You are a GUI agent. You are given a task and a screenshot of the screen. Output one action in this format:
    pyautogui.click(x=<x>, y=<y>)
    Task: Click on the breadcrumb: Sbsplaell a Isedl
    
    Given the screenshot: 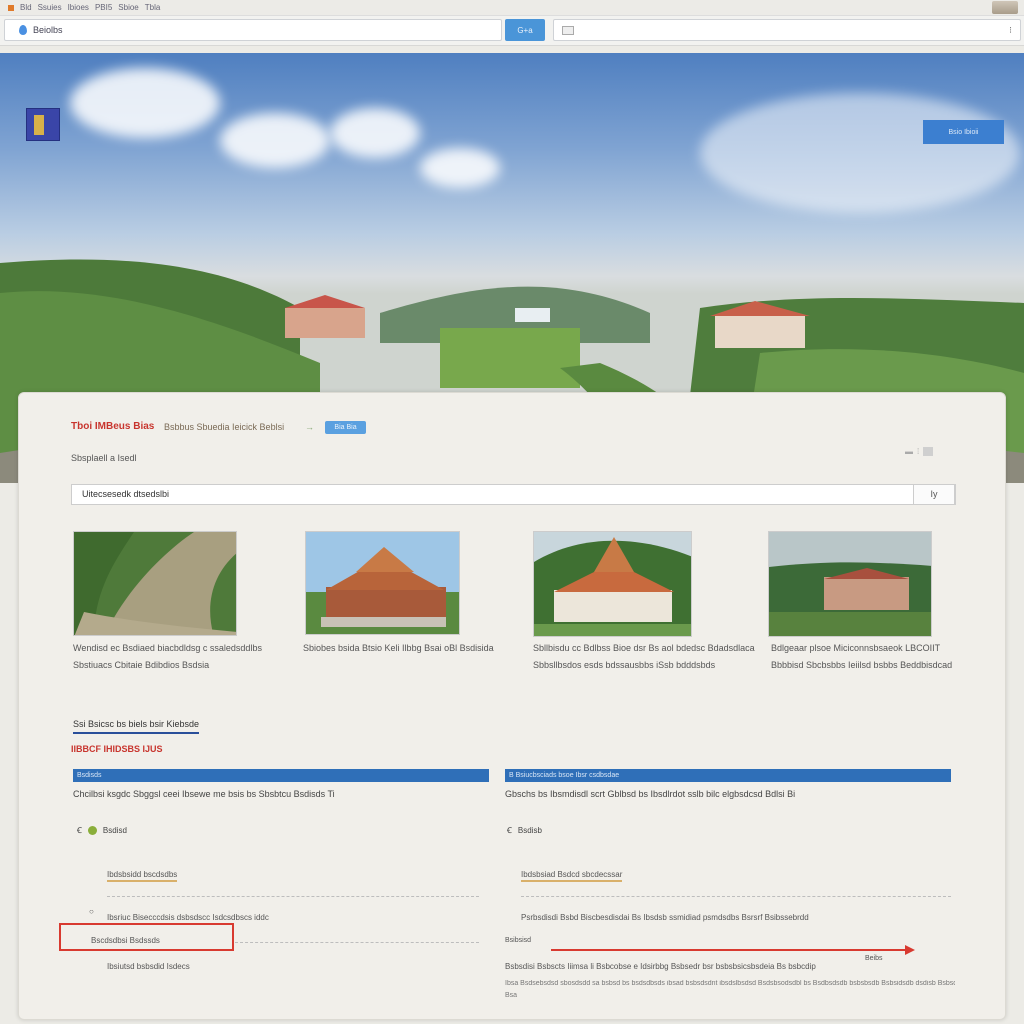 What is the action you would take?
    pyautogui.click(x=104, y=458)
    